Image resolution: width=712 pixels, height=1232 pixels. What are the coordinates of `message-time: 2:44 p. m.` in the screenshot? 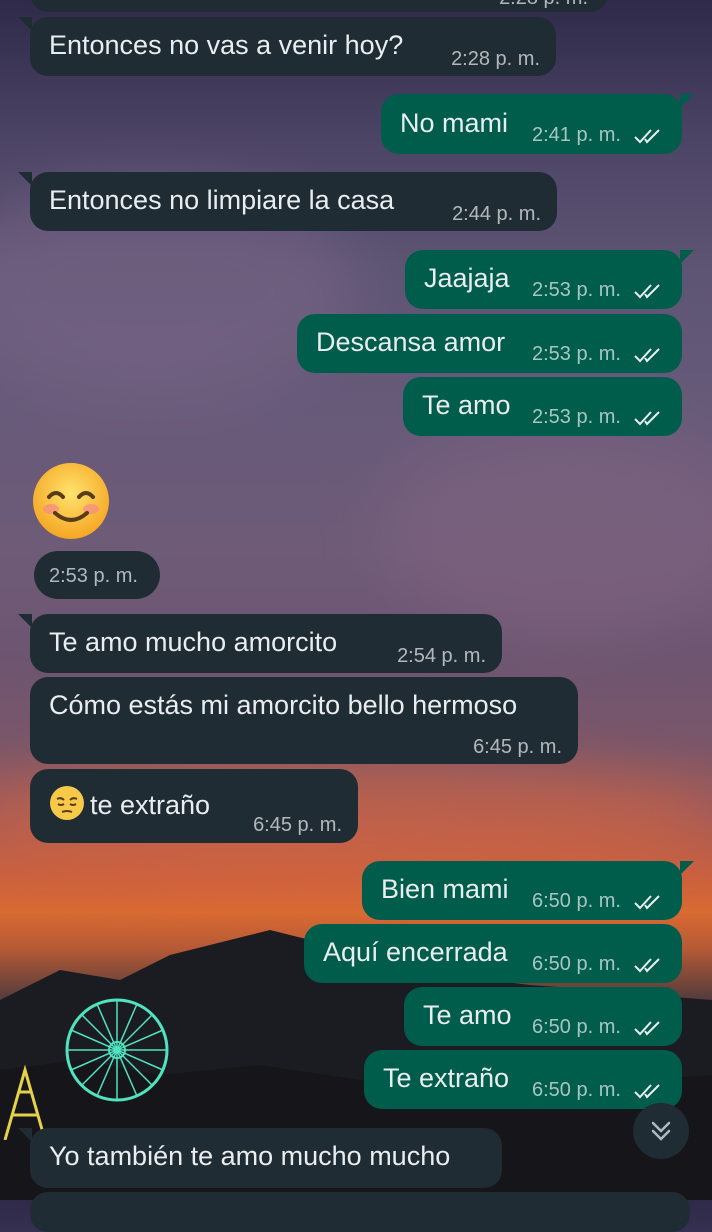 It's located at (496, 214).